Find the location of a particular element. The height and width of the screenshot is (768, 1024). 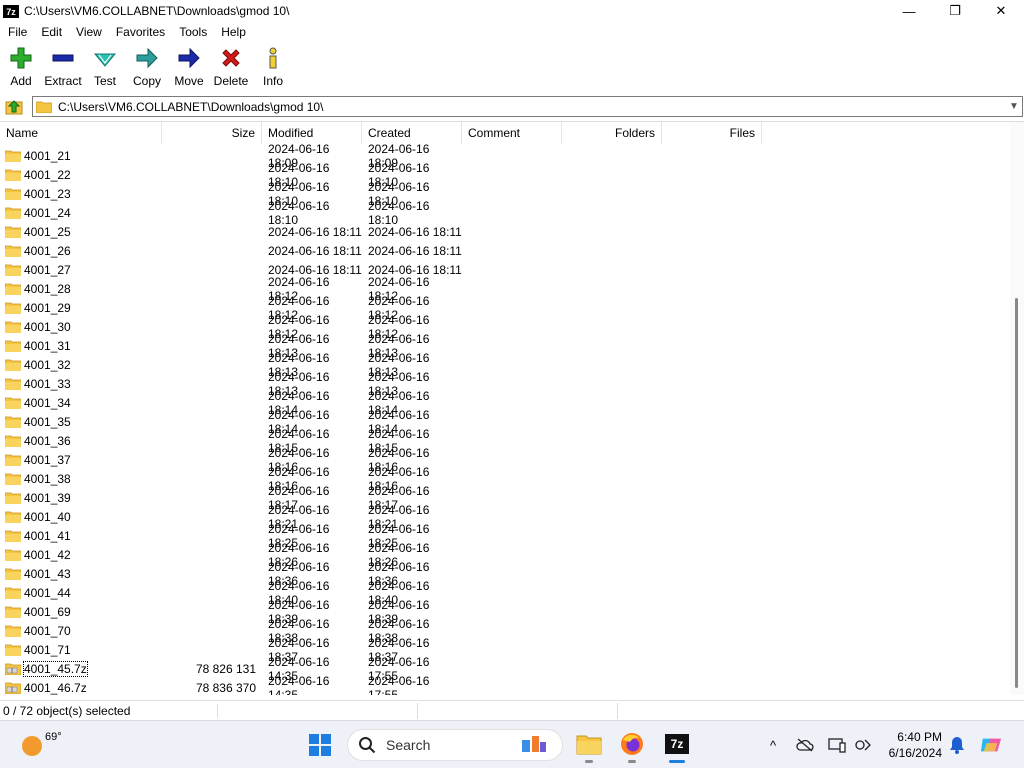

info-icon is located at coordinates (273, 58).